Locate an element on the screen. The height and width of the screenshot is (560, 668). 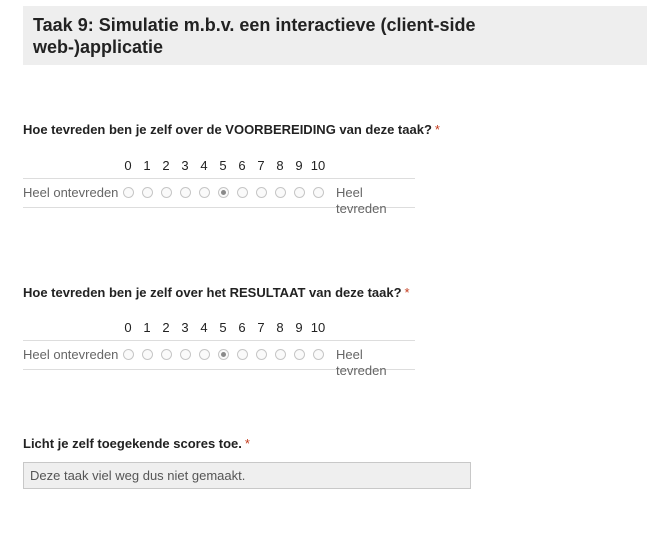
question-3-label: Licht je zelf toegekende scores toe. * is located at coordinates (136, 444).